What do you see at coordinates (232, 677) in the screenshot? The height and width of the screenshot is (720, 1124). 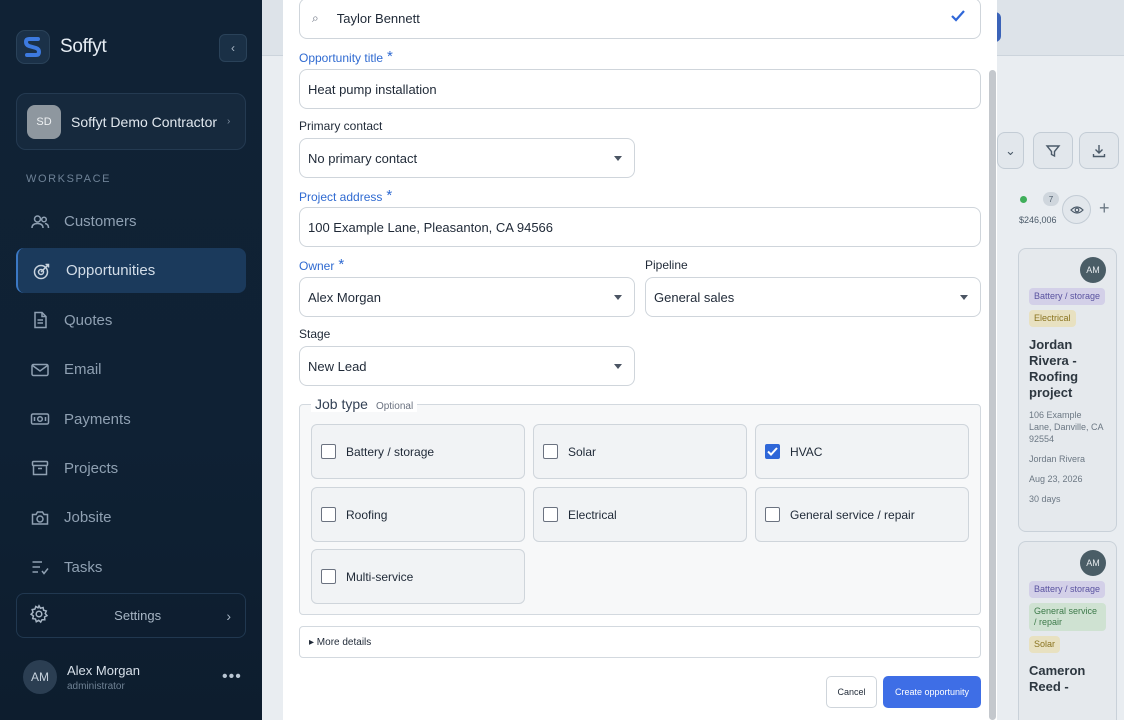 I see `more-options-icon: •••` at bounding box center [232, 677].